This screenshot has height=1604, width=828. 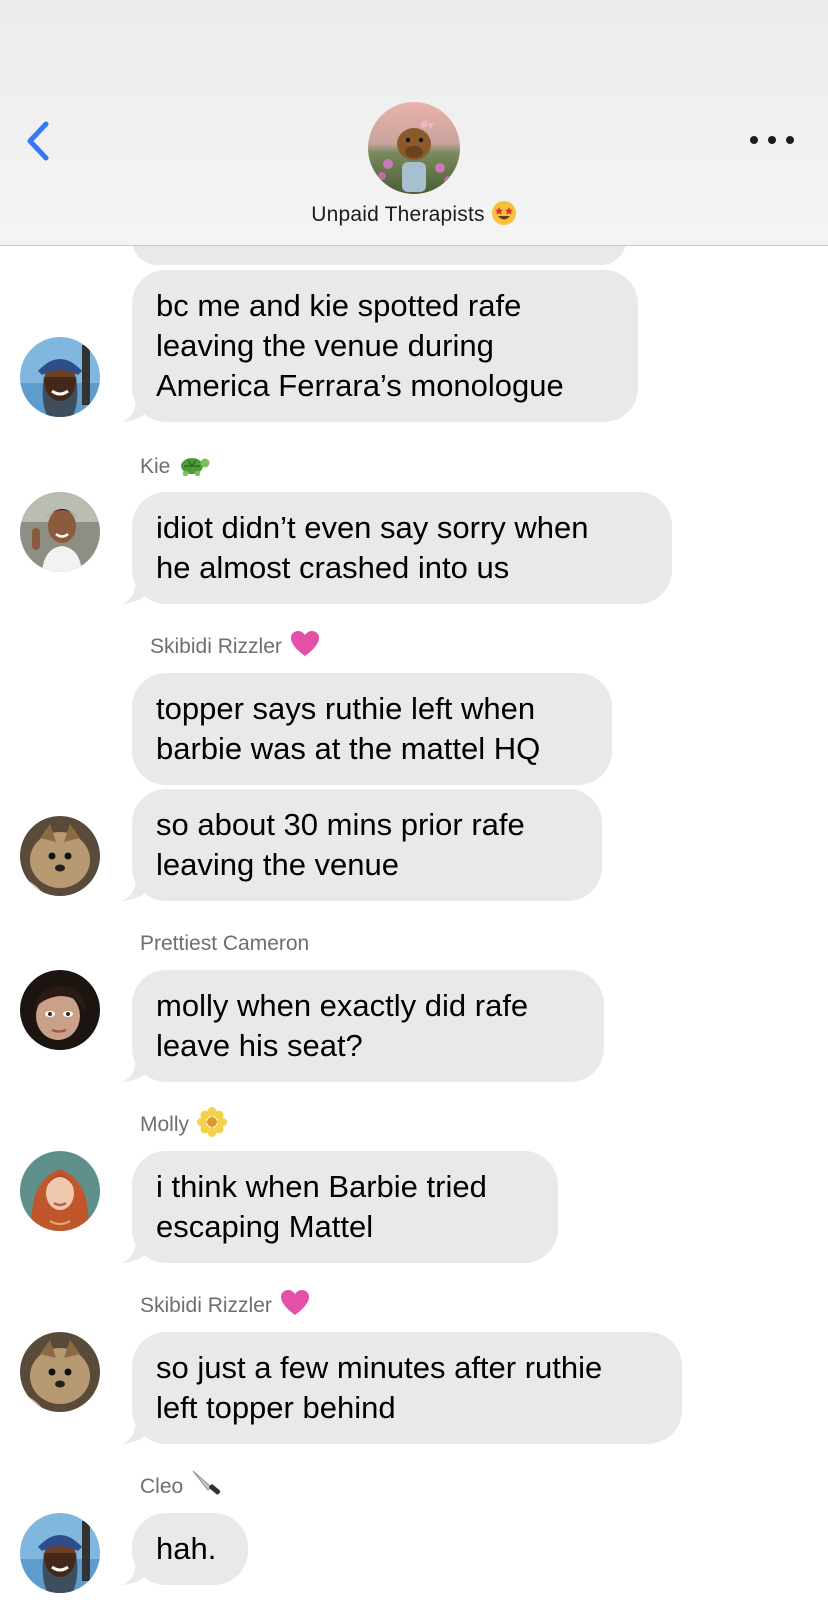 I want to click on blossom-emoji-icon, so click(x=212, y=1125).